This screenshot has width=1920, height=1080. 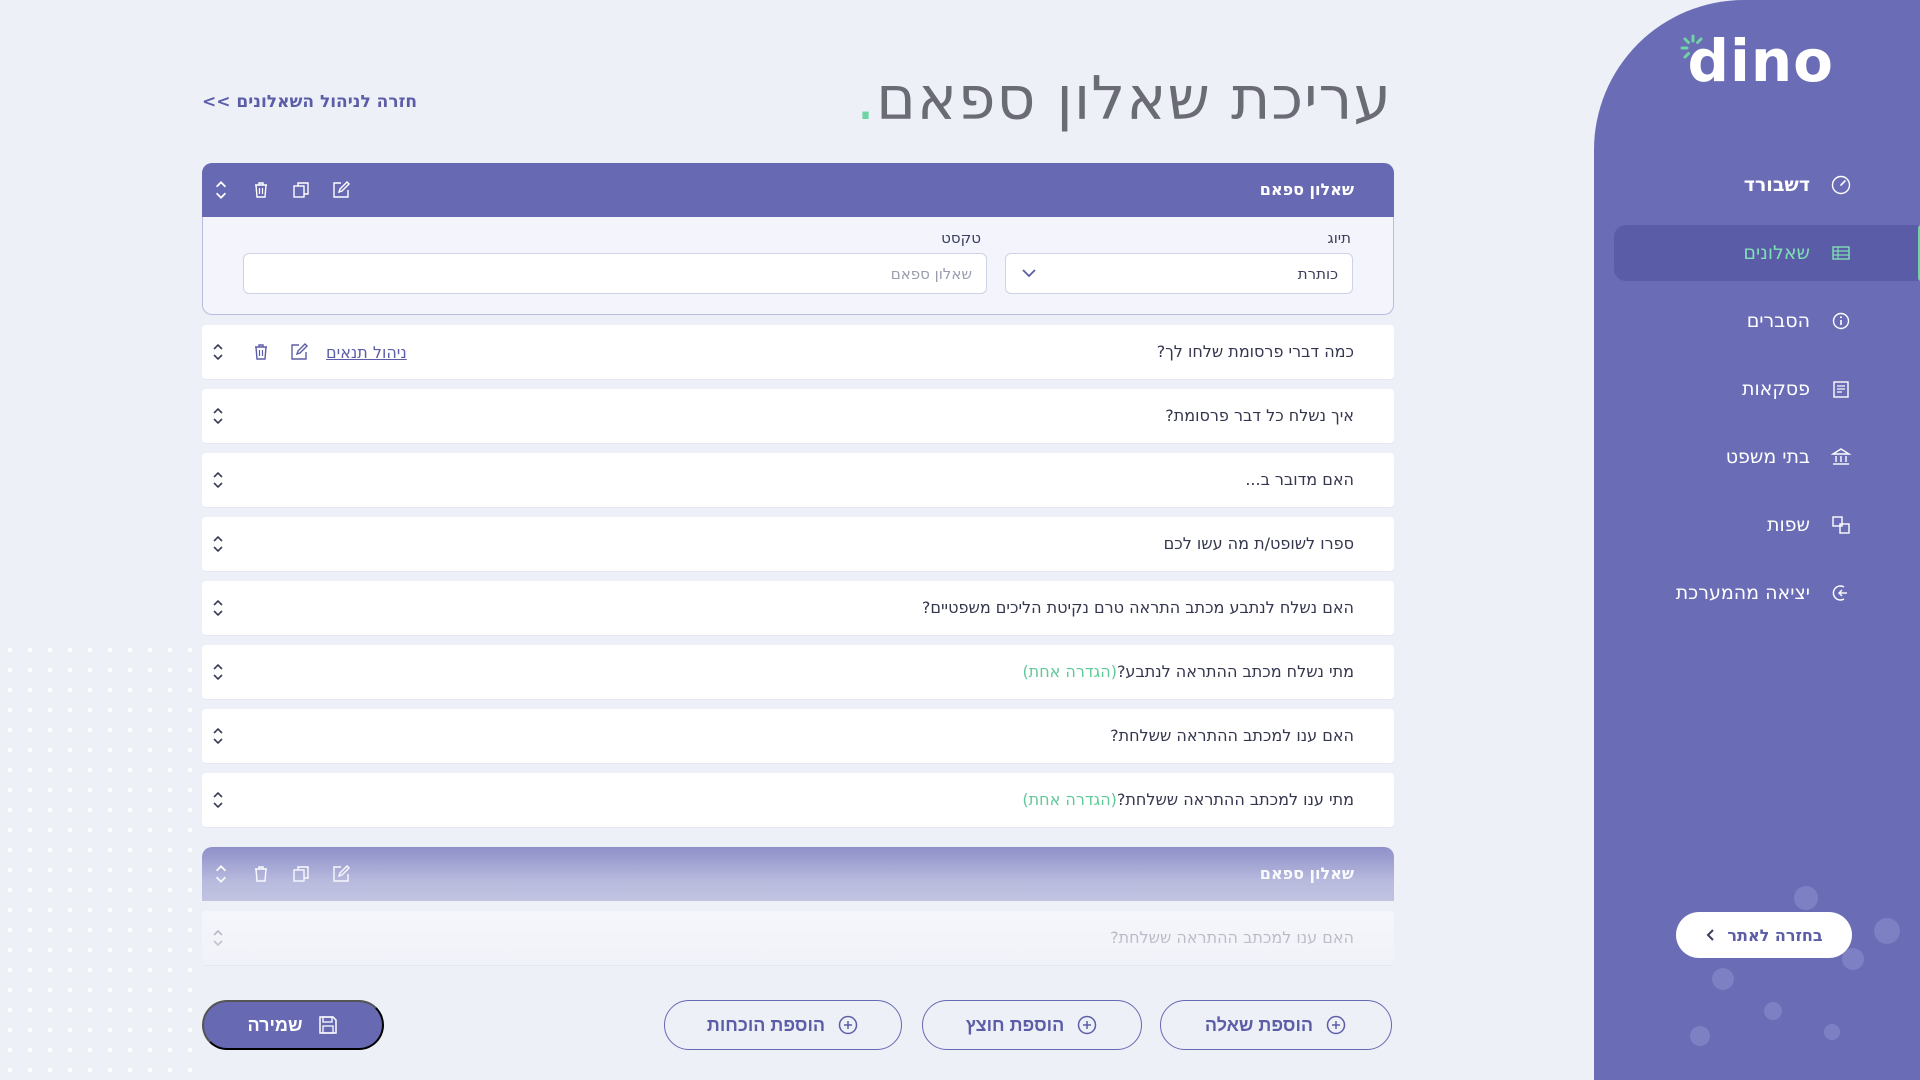 I want to click on sidebar-item-label: שפות, so click(x=1788, y=525).